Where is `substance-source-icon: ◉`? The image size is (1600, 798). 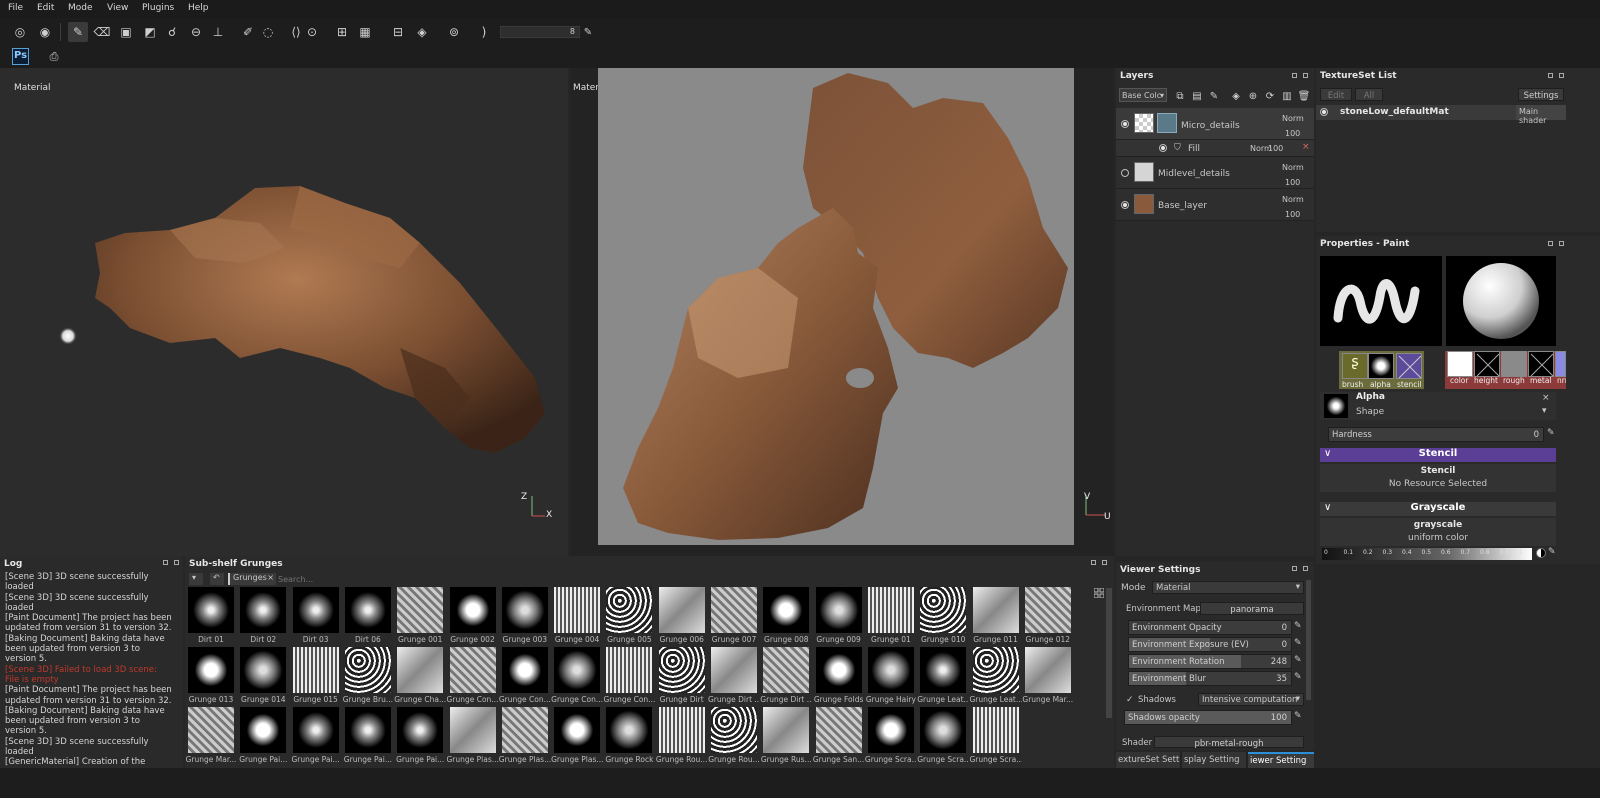
substance-source-icon: ◉ is located at coordinates (45, 32).